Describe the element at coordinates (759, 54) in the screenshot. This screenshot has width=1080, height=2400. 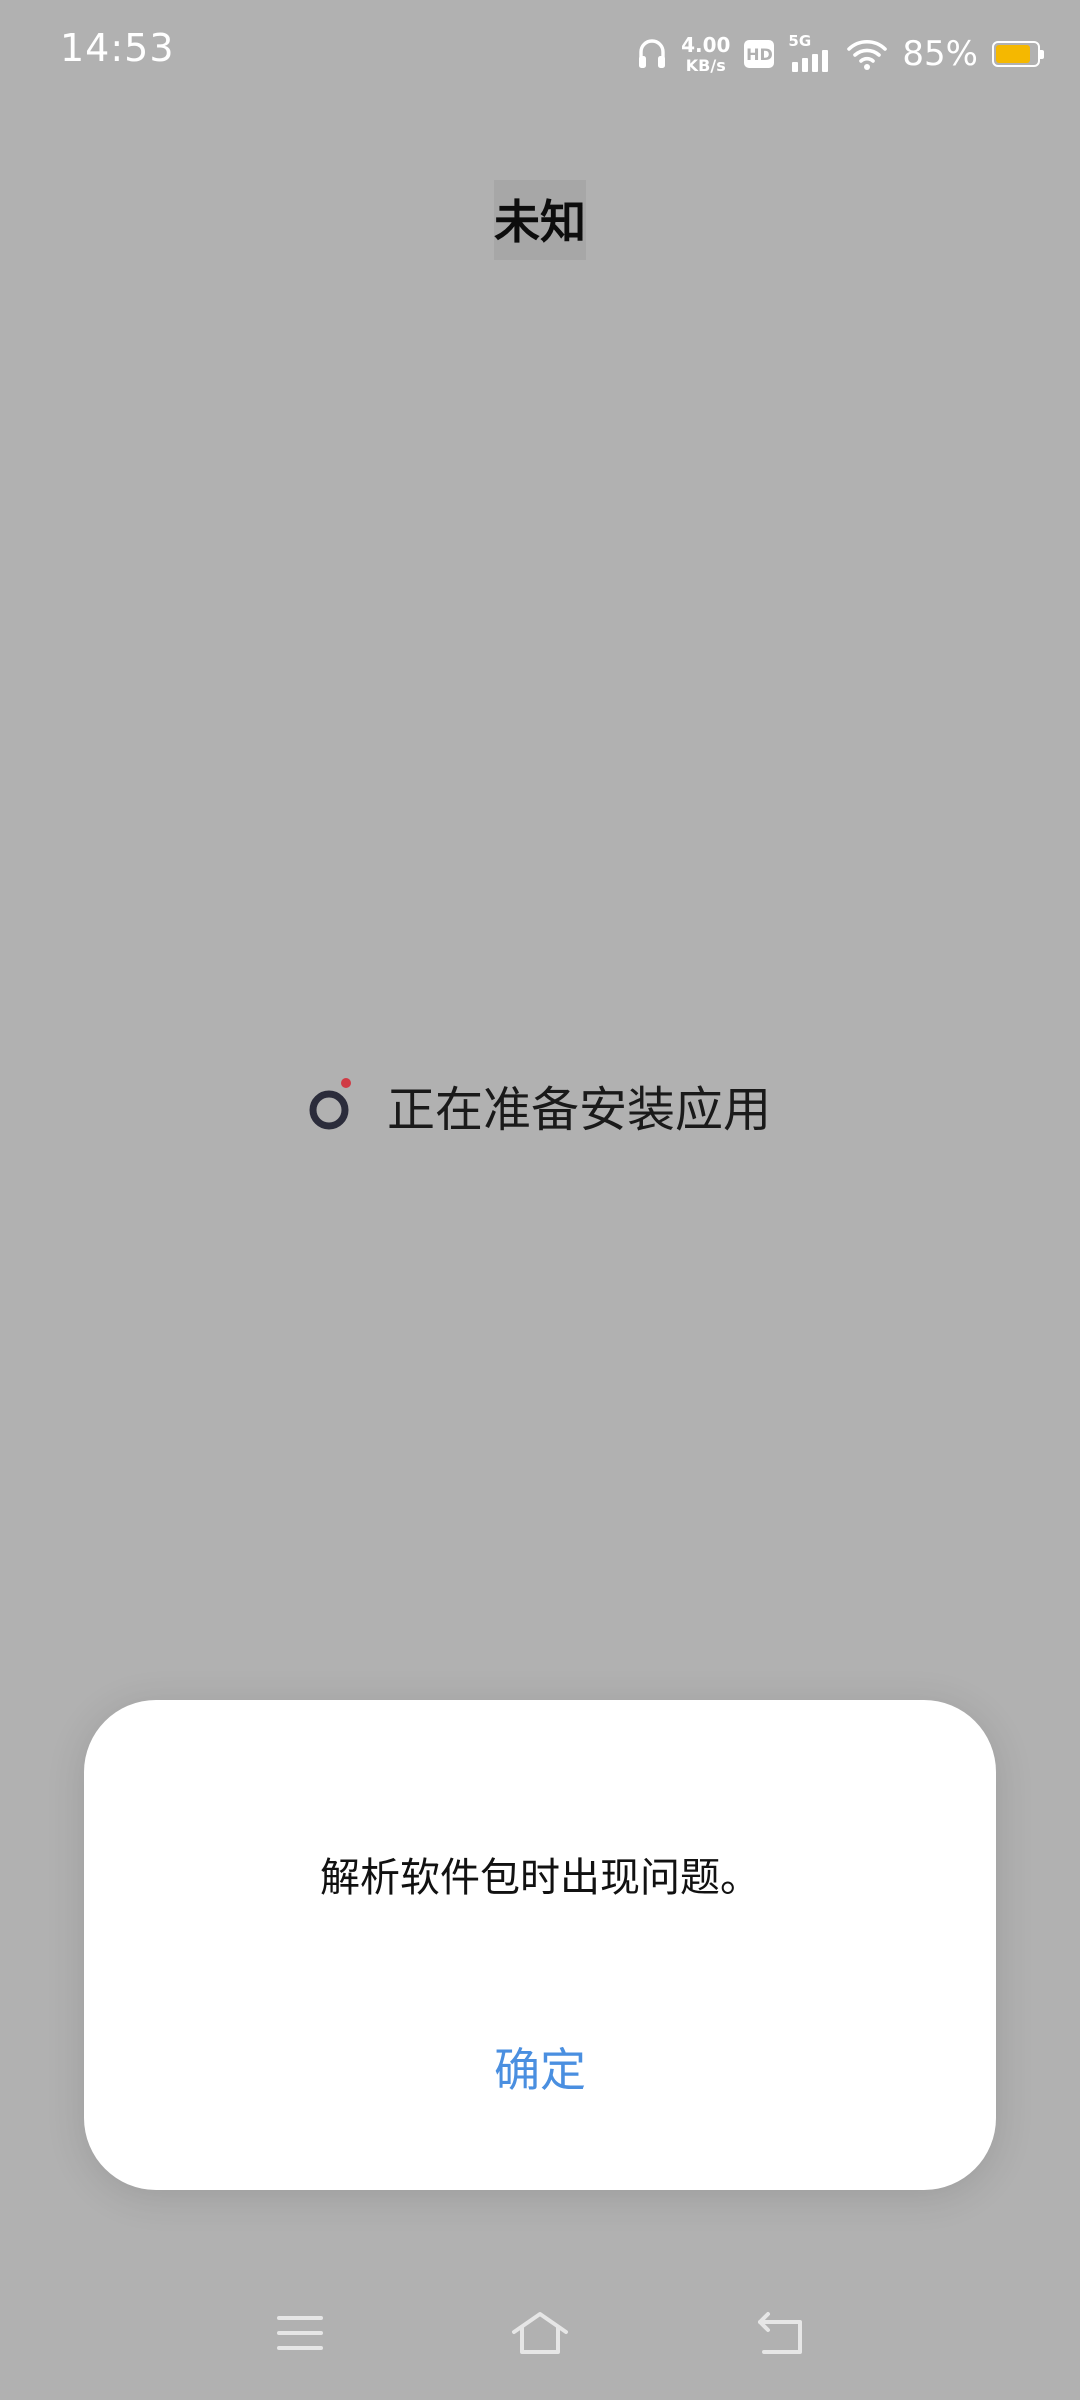
I see `hd-icon: HD` at that location.